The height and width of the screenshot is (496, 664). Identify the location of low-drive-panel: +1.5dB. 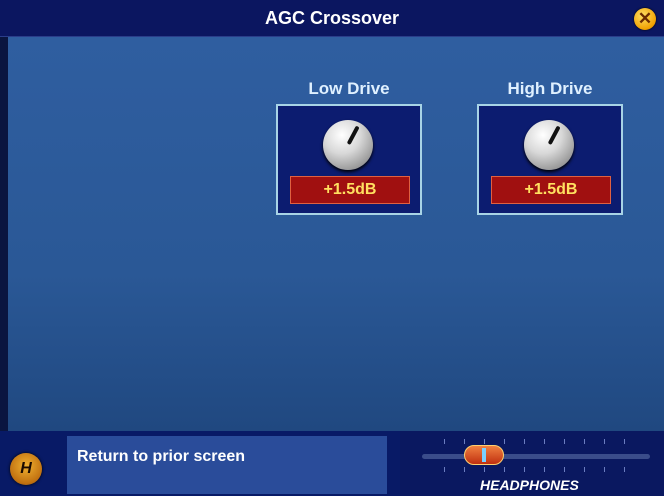
(349, 159).